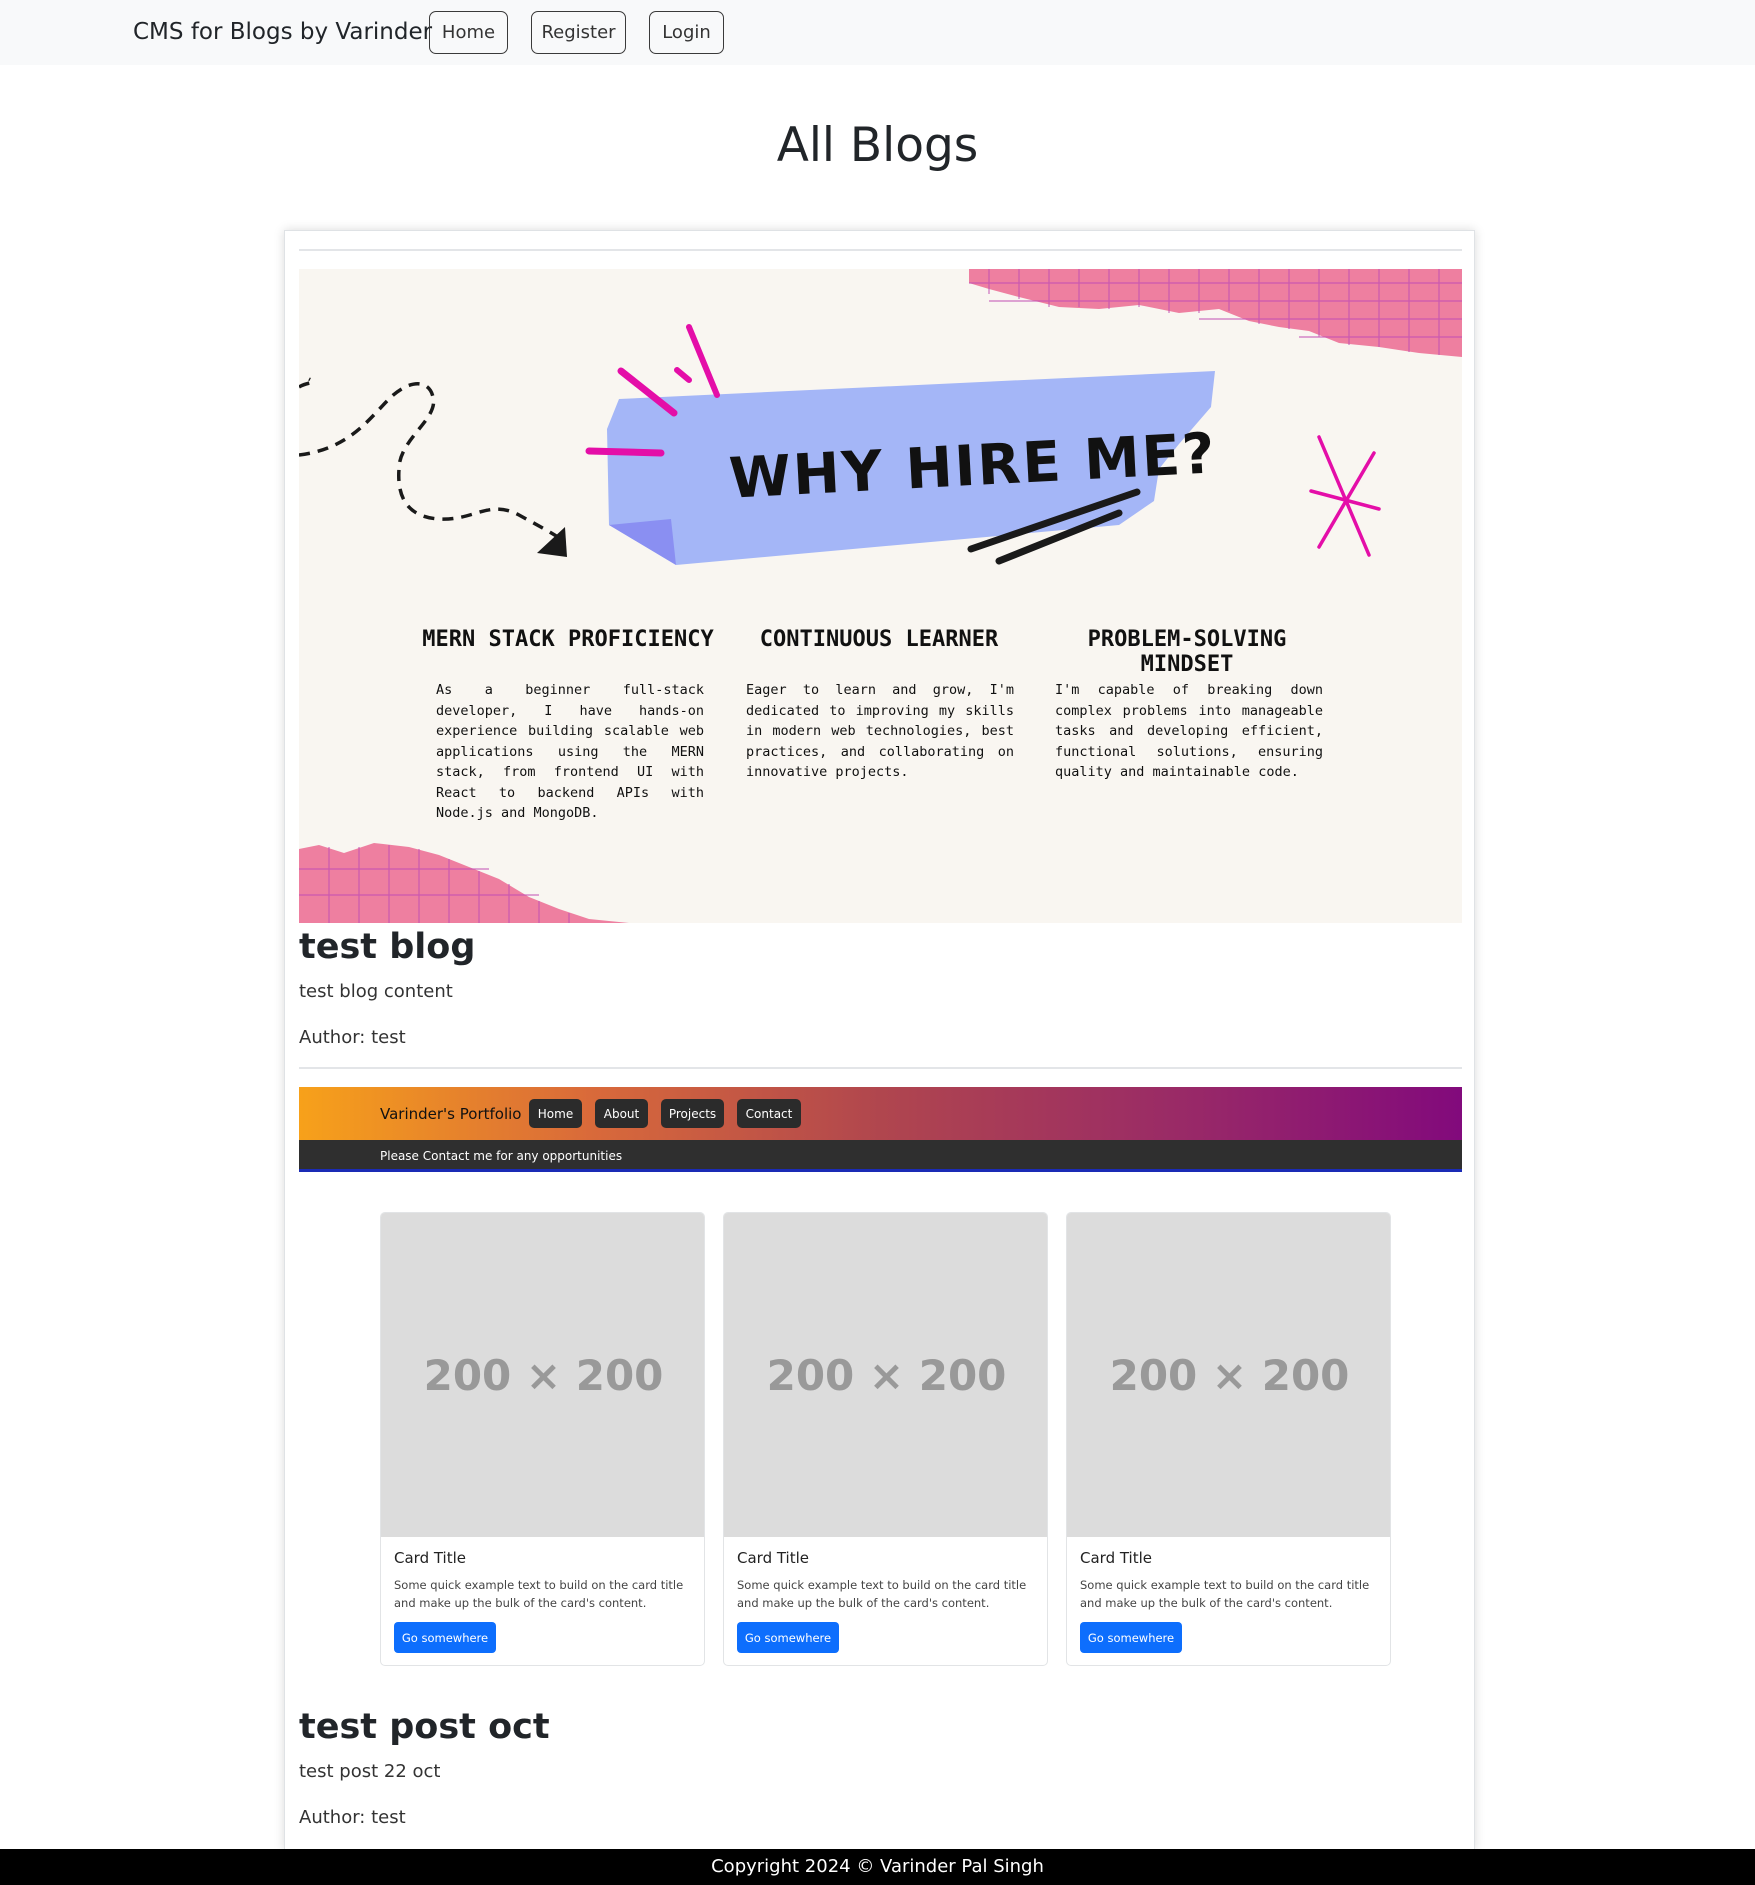  What do you see at coordinates (568, 639) in the screenshot?
I see `poster-column-1-title: MERN STACK PROFICIENCY` at bounding box center [568, 639].